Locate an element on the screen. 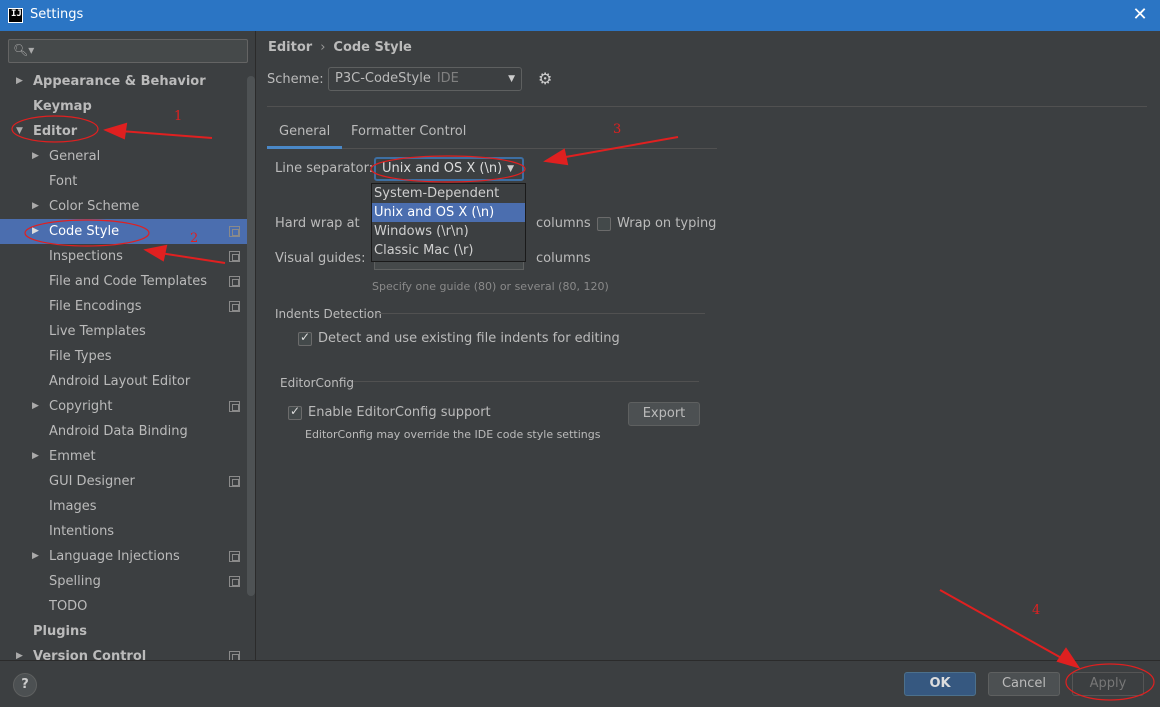 The image size is (1160, 707). tree-item-label: File Encodings is located at coordinates (95, 306).